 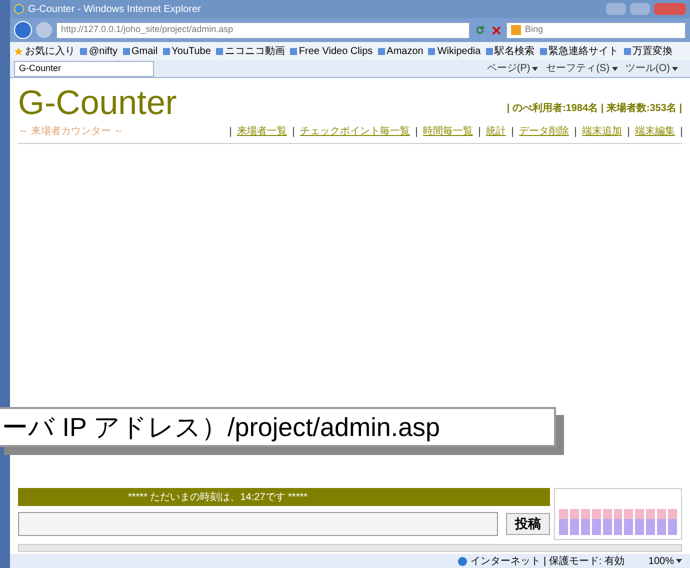 What do you see at coordinates (528, 524) in the screenshot?
I see `post-button: 投稿` at bounding box center [528, 524].